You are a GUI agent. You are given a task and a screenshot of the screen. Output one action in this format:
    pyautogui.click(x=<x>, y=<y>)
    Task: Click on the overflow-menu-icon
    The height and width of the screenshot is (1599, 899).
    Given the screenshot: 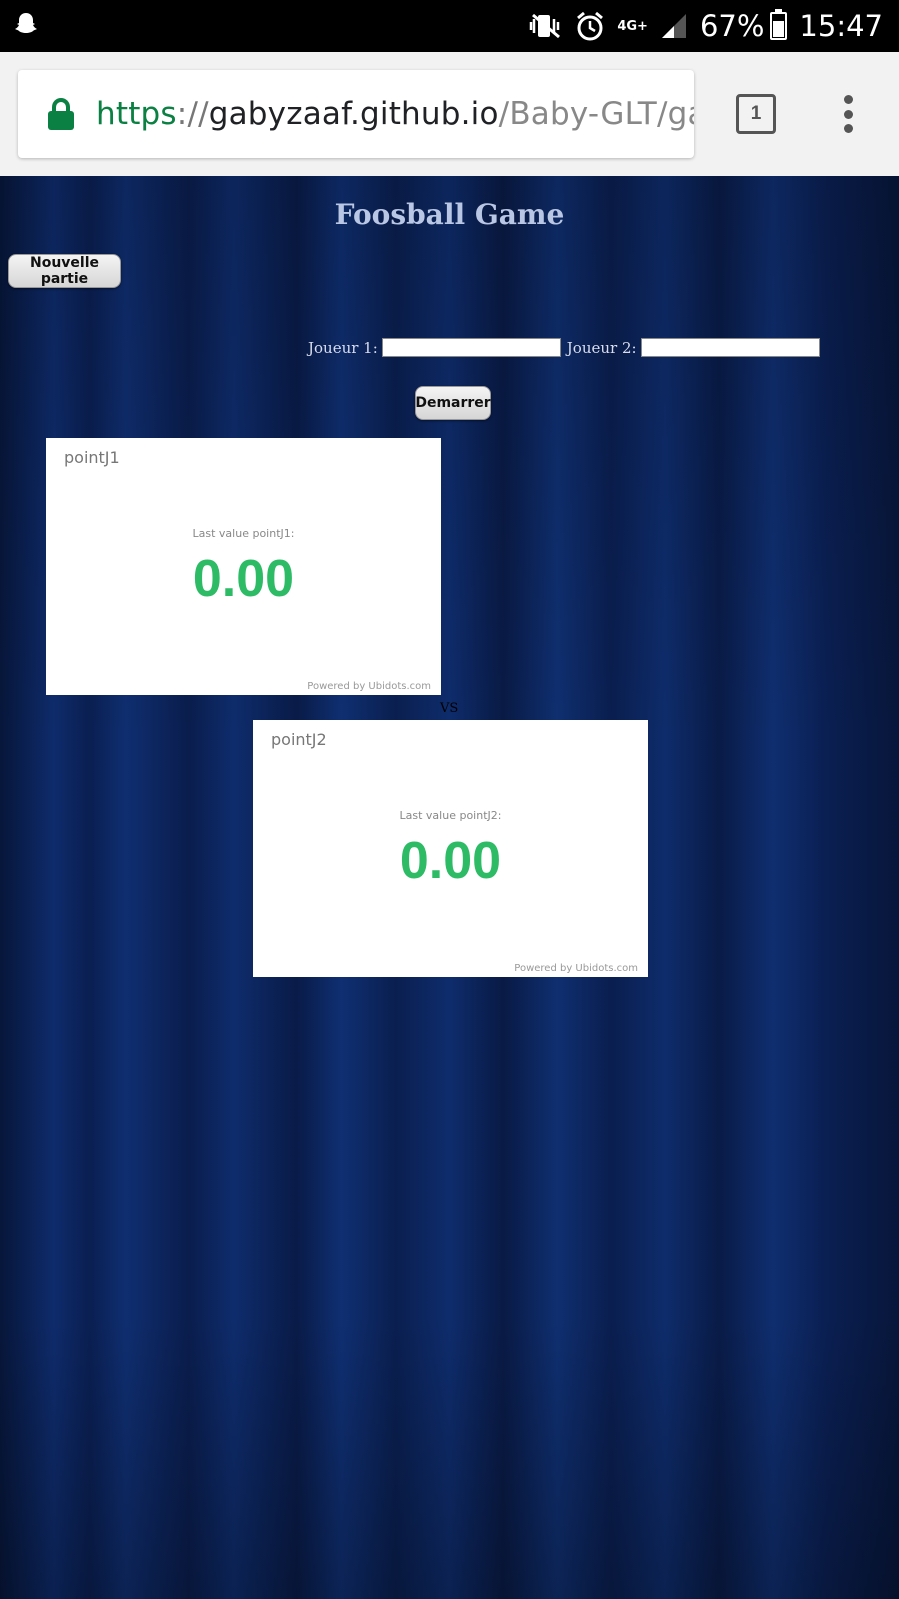 What is the action you would take?
    pyautogui.click(x=848, y=114)
    